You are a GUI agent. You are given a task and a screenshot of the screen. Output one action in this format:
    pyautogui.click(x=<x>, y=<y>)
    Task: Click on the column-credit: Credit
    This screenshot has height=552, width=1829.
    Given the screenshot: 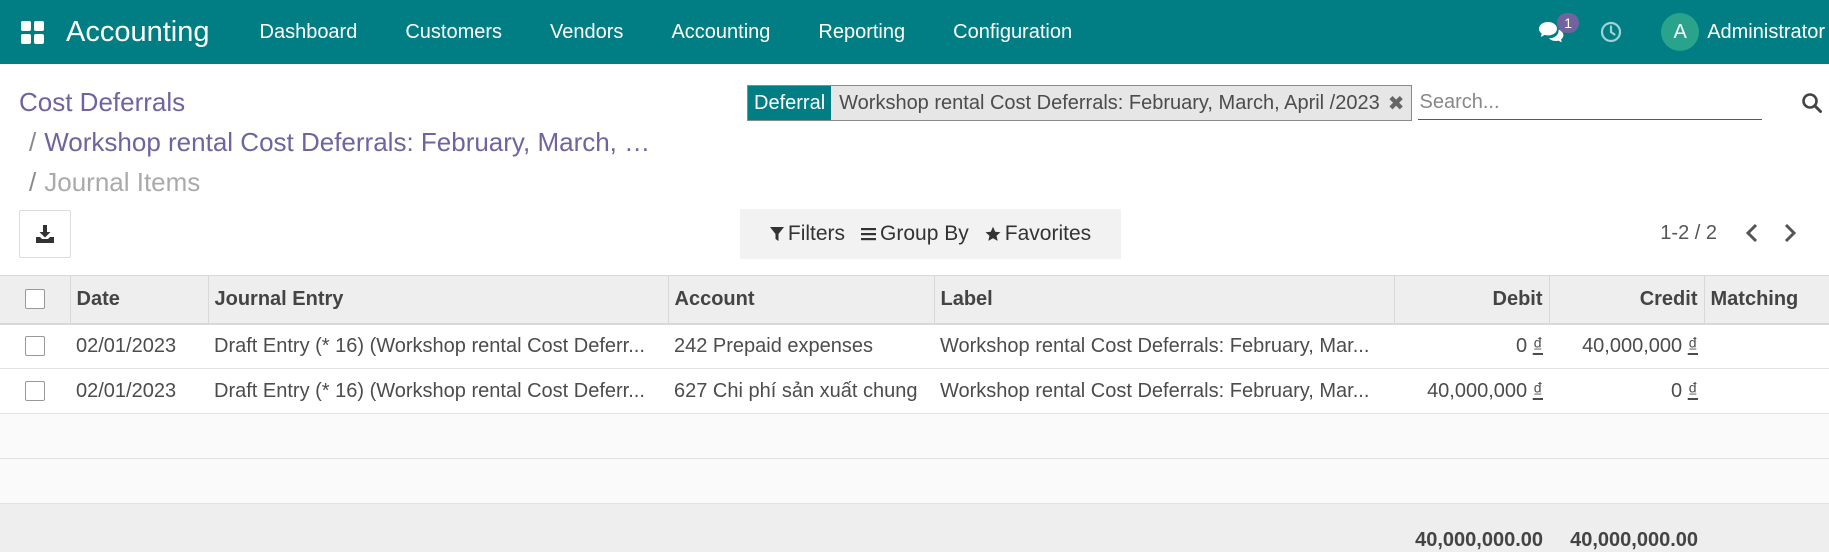 What is the action you would take?
    pyautogui.click(x=1626, y=300)
    